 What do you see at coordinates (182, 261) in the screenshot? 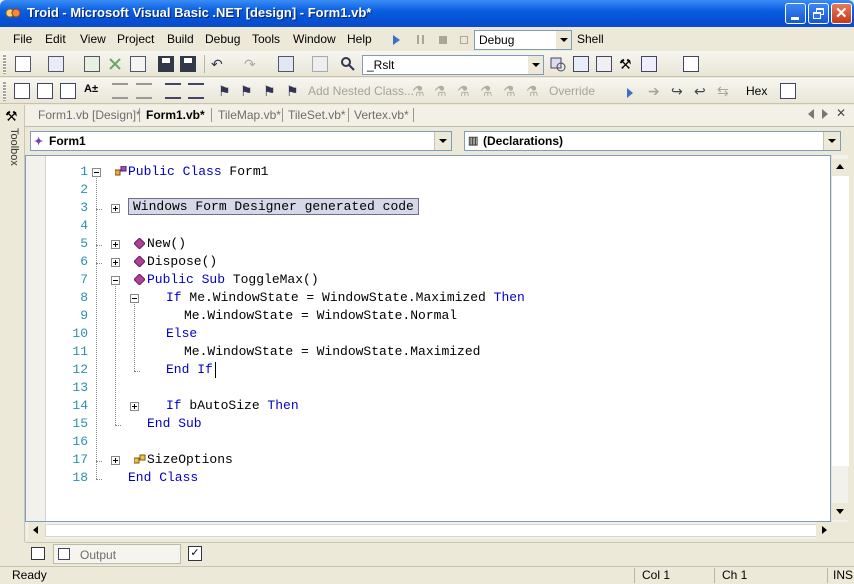
I see `code-line: Dispose()` at bounding box center [182, 261].